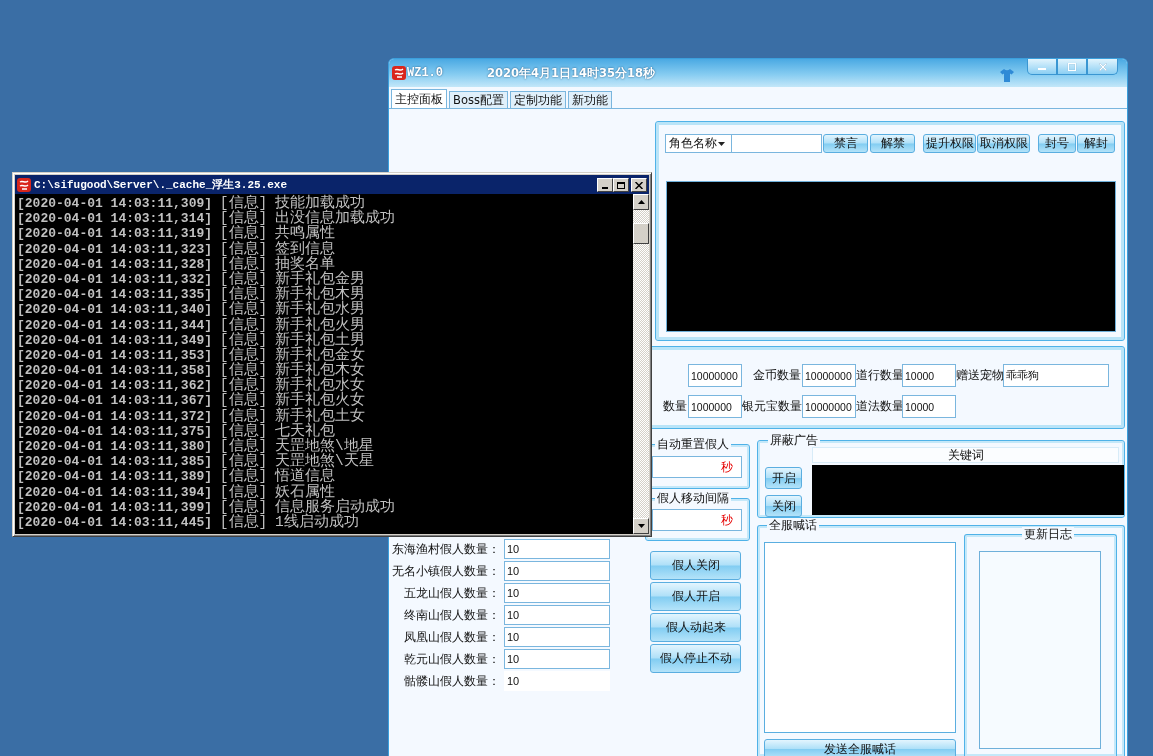  Describe the element at coordinates (721, 143) in the screenshot. I see `caret-icon` at that location.